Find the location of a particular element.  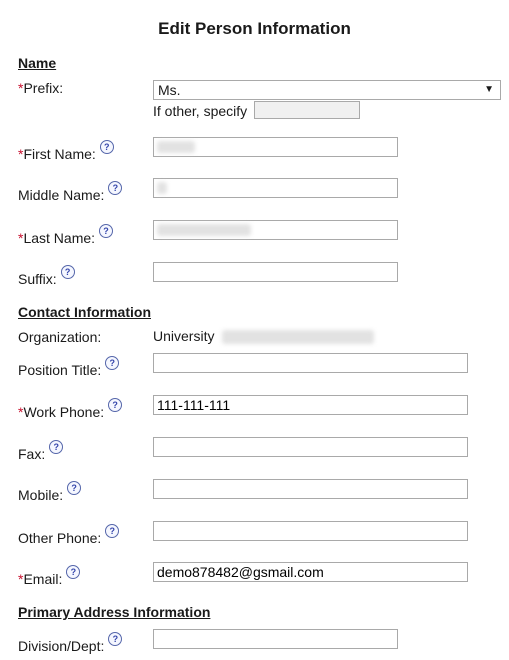

division-label: Division/Dept:? is located at coordinates (70, 643).